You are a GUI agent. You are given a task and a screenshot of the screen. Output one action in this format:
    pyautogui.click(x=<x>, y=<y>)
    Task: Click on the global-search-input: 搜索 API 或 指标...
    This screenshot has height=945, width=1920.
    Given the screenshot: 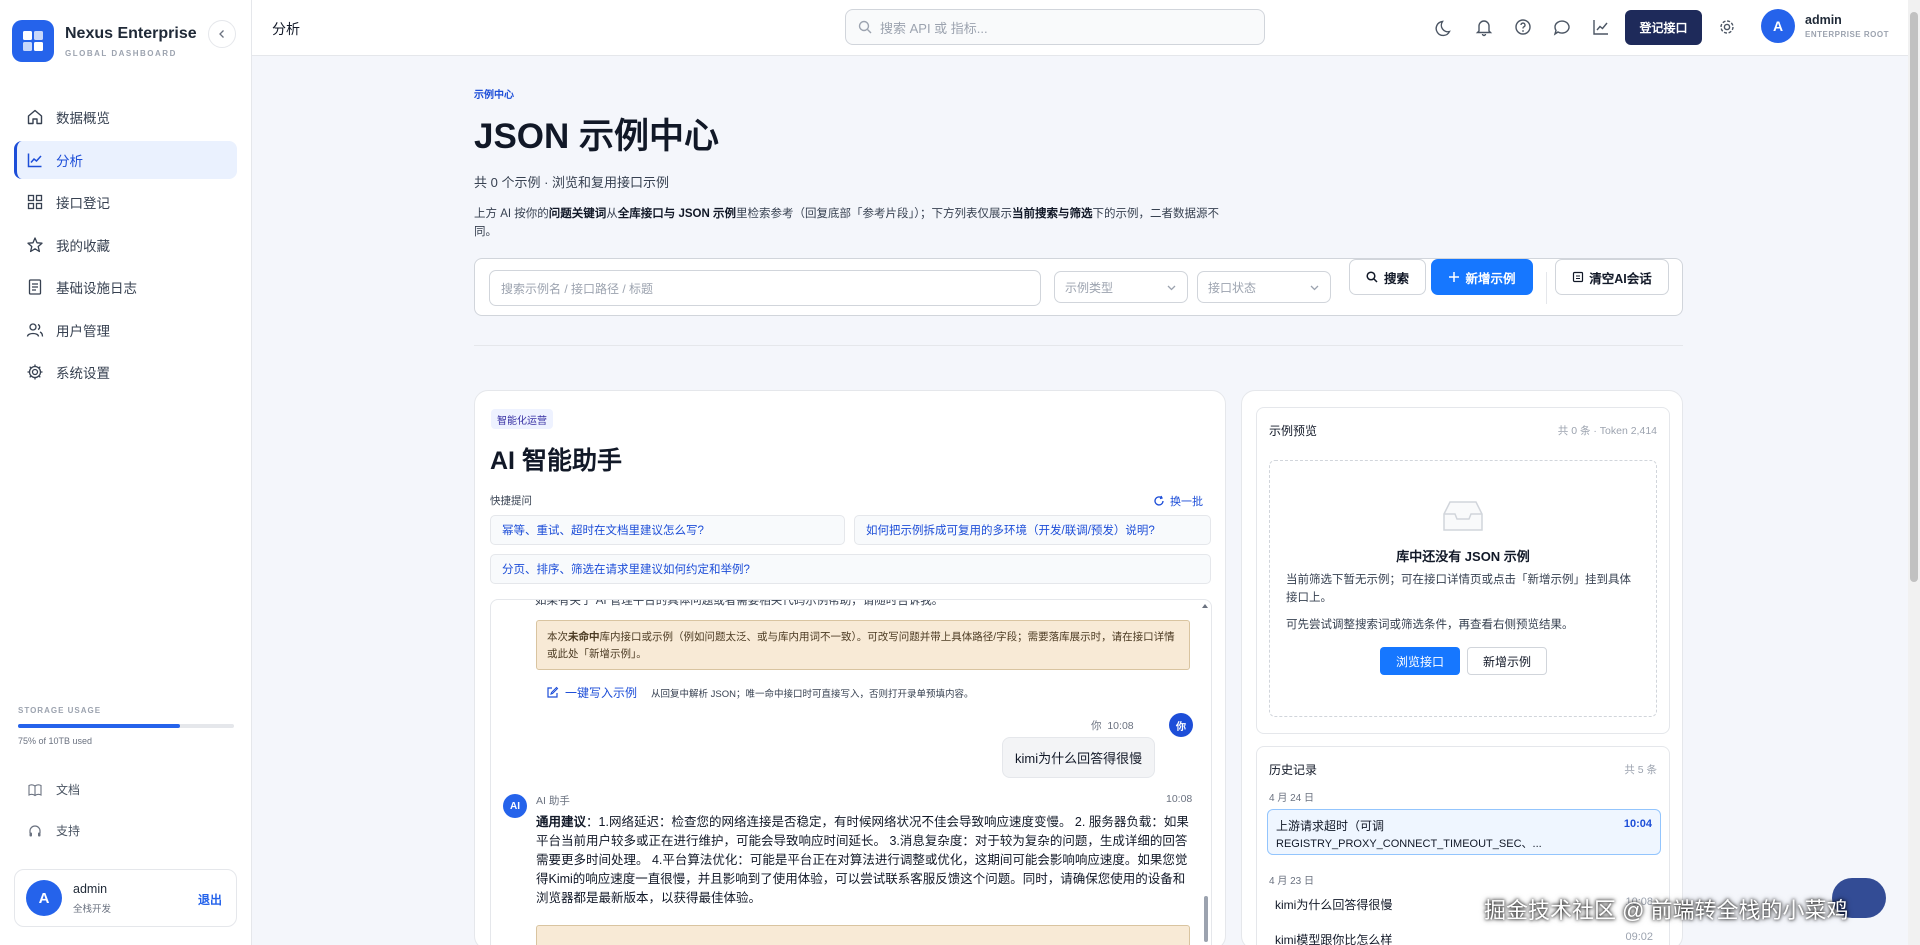 What is the action you would take?
    pyautogui.click(x=1055, y=27)
    